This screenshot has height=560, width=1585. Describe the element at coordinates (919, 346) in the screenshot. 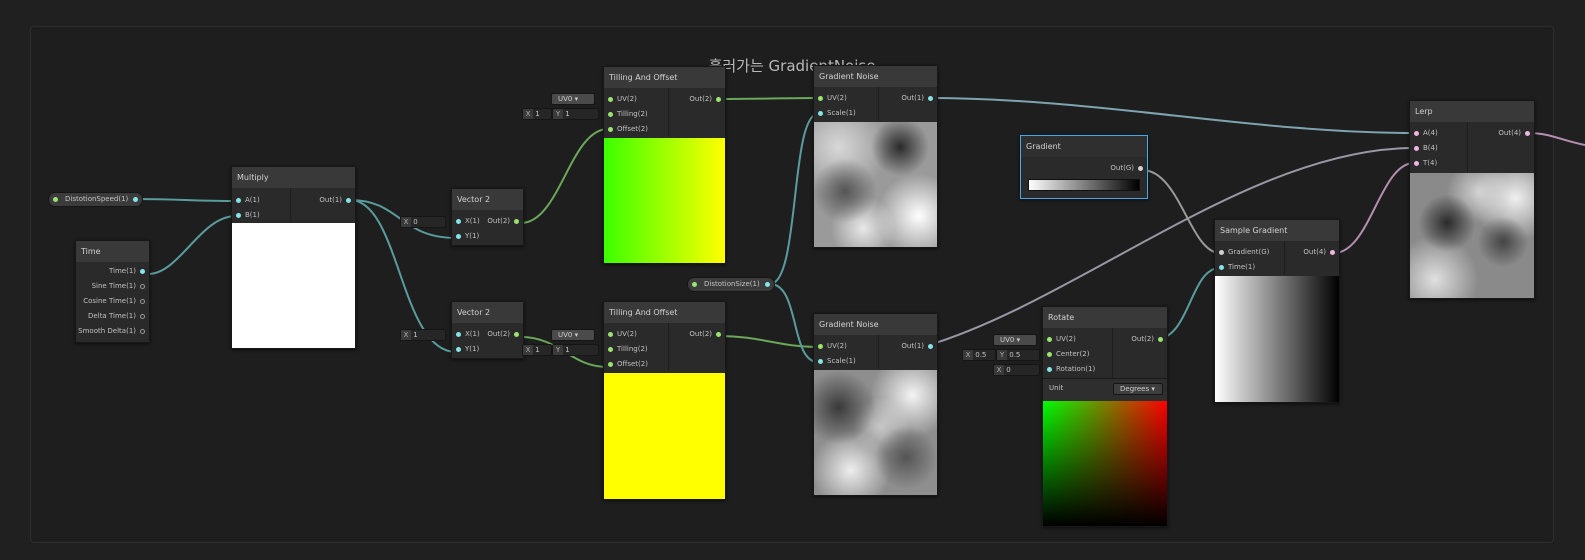

I see `noise-bottom-output: Out(1)` at that location.